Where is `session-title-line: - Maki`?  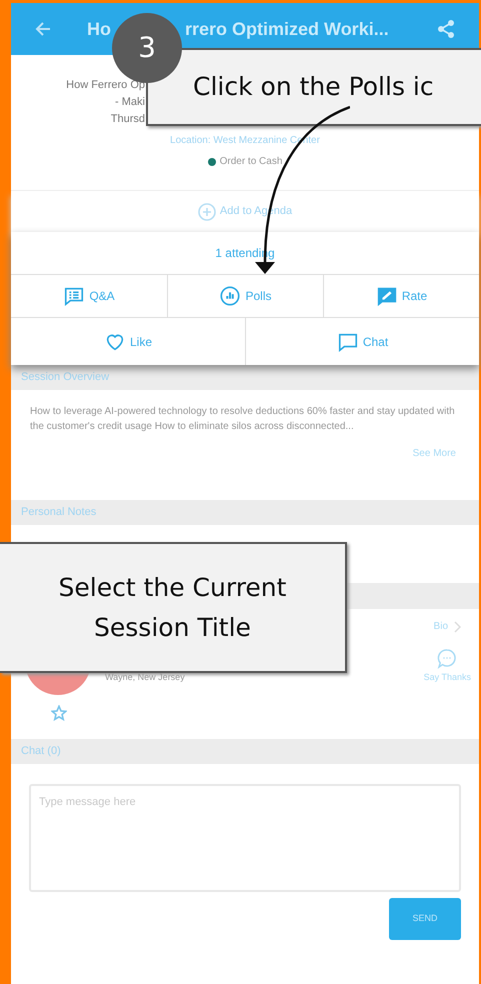
session-title-line: - Maki is located at coordinates (130, 102).